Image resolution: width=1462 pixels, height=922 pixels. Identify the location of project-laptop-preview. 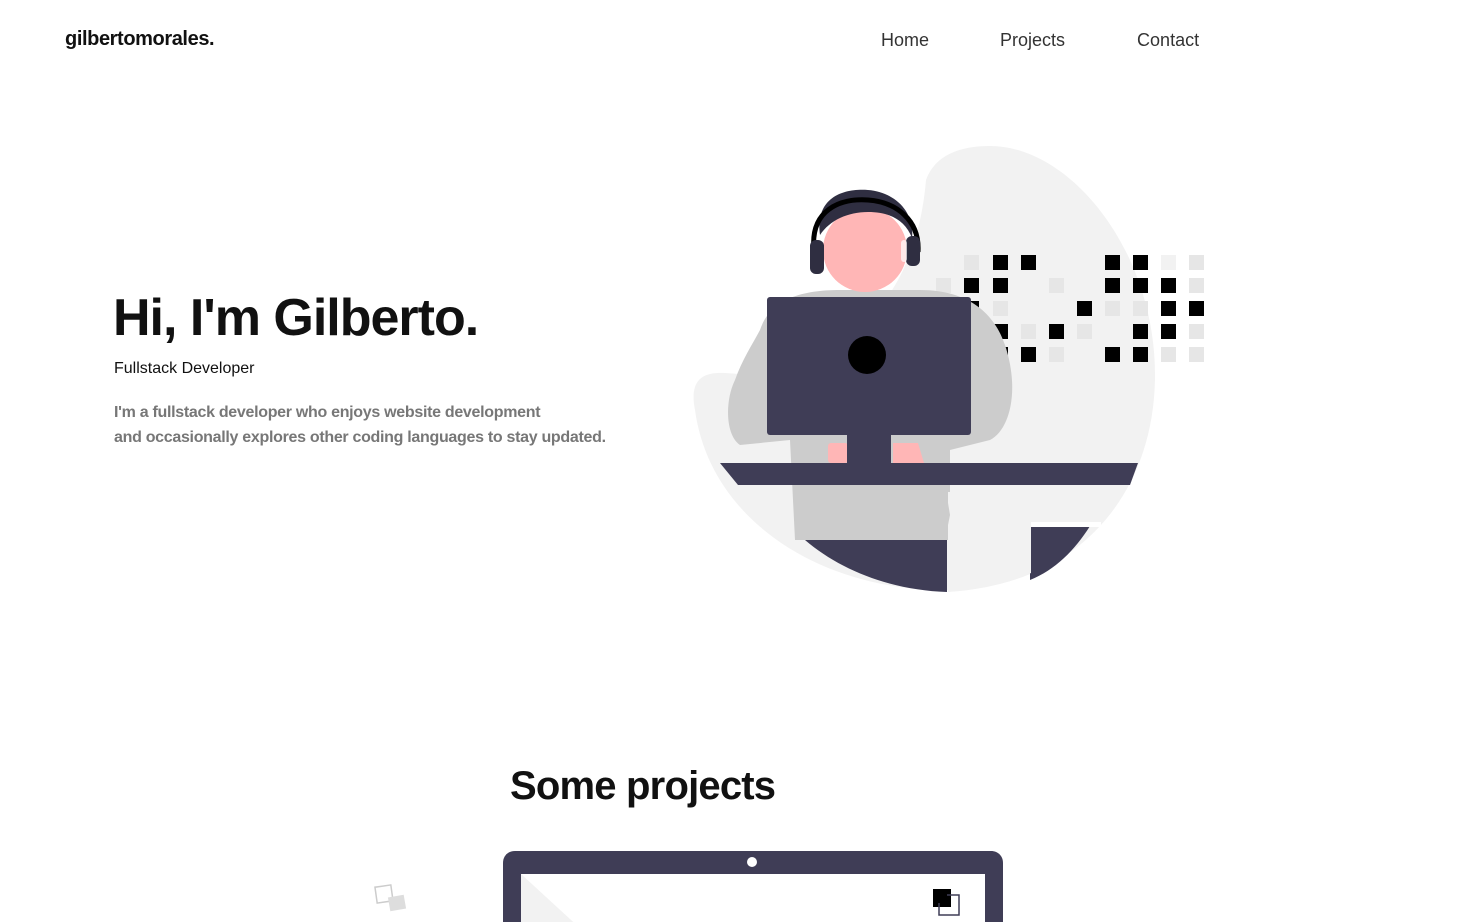
(753, 886).